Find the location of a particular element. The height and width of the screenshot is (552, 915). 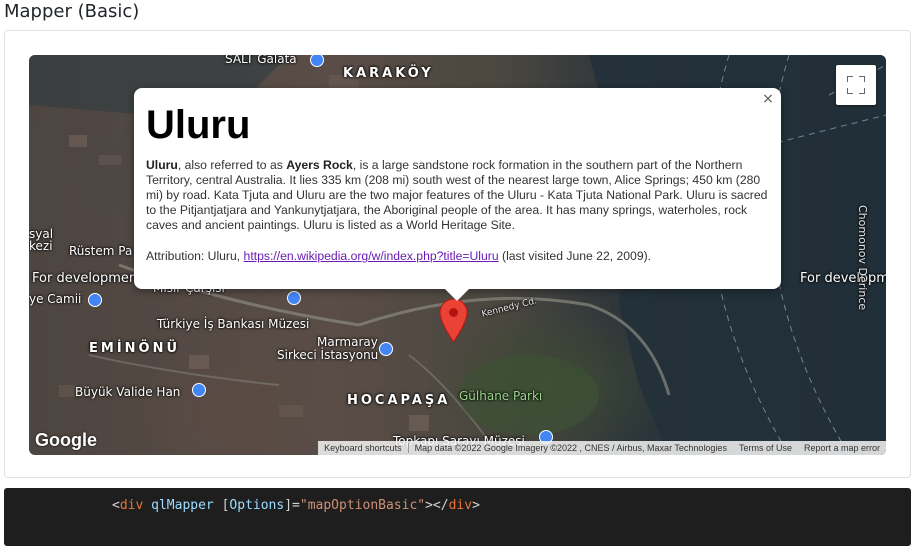

attribution-prefix: Attribution: Uluru, is located at coordinates (195, 256).